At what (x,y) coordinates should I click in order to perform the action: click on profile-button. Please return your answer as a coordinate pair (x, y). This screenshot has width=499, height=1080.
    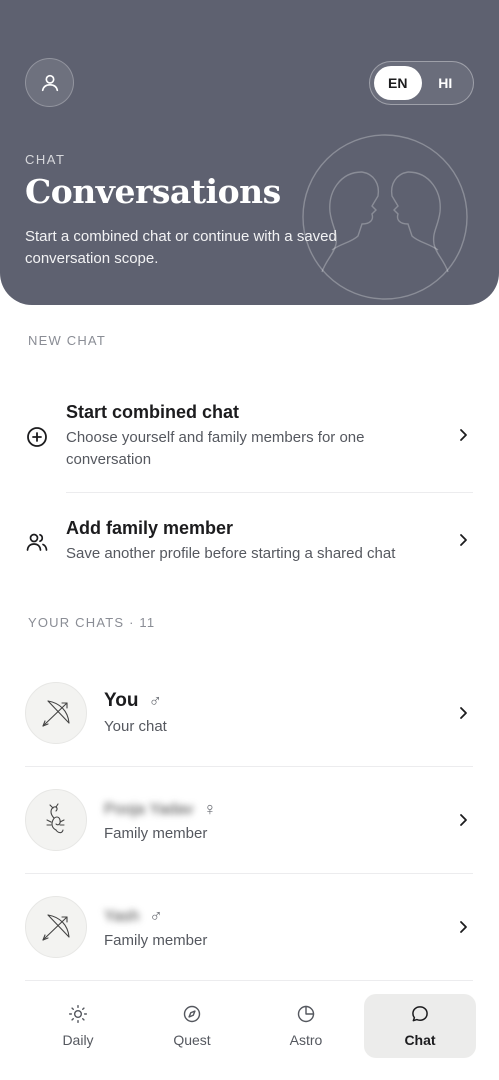
    Looking at the image, I should click on (49, 82).